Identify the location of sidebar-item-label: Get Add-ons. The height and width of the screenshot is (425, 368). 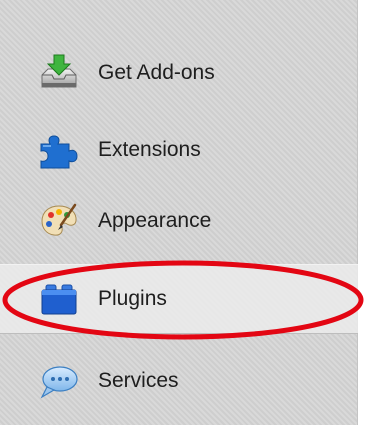
(156, 72).